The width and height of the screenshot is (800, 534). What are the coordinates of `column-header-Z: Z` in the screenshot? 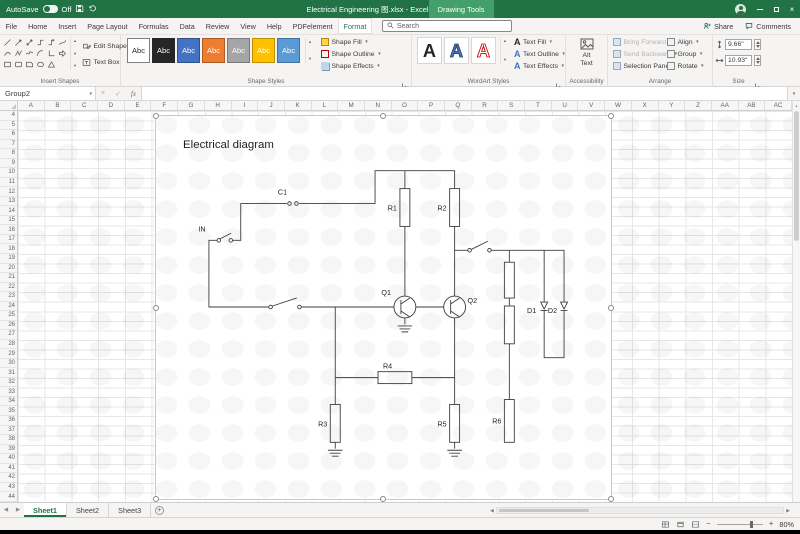 It's located at (698, 105).